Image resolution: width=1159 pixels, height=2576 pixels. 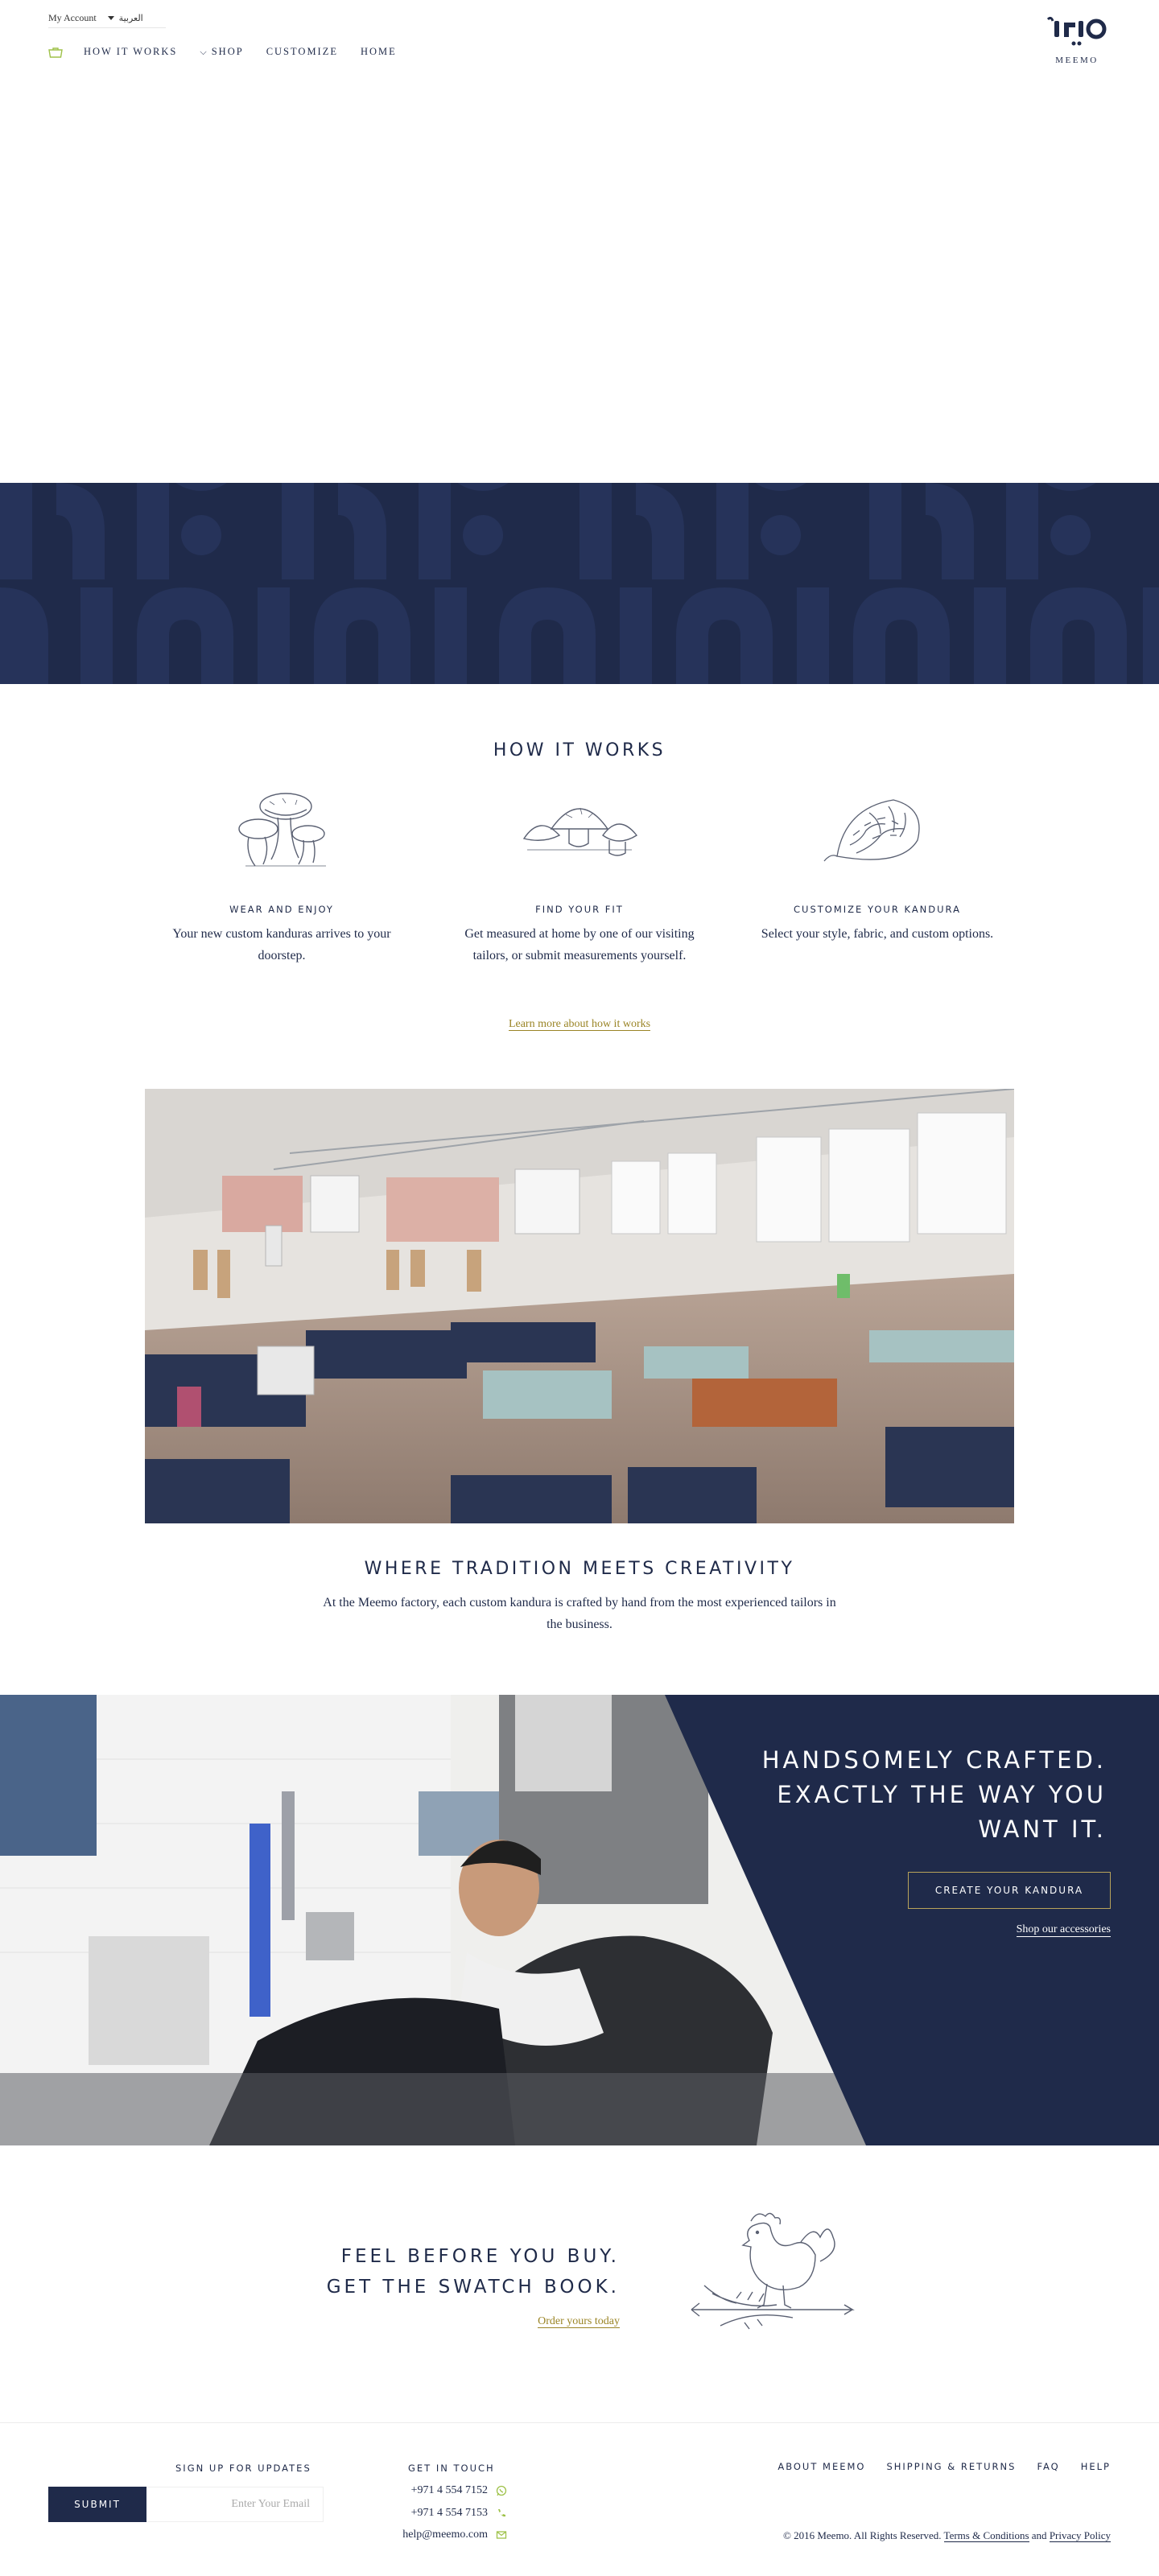 I want to click on submit-button: SUBMIT, so click(x=97, y=2504).